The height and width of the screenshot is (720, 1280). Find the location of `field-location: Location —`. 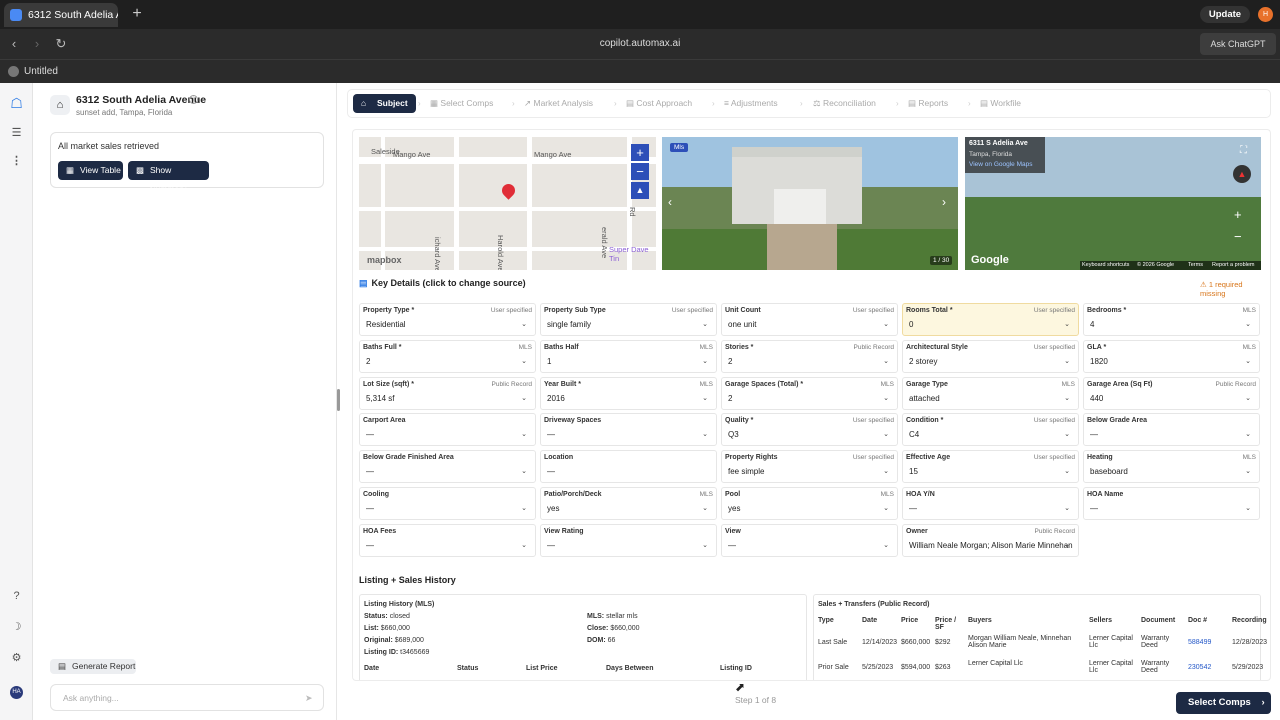

field-location: Location — is located at coordinates (628, 467).